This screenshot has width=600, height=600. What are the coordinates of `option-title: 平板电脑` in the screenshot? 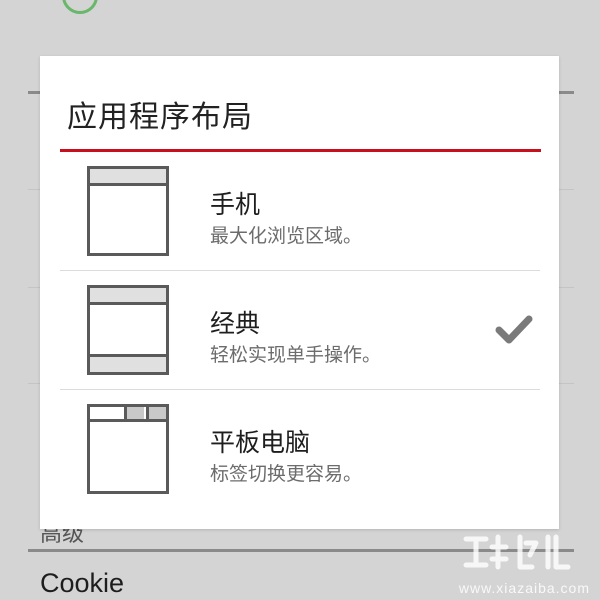 It's located at (260, 442).